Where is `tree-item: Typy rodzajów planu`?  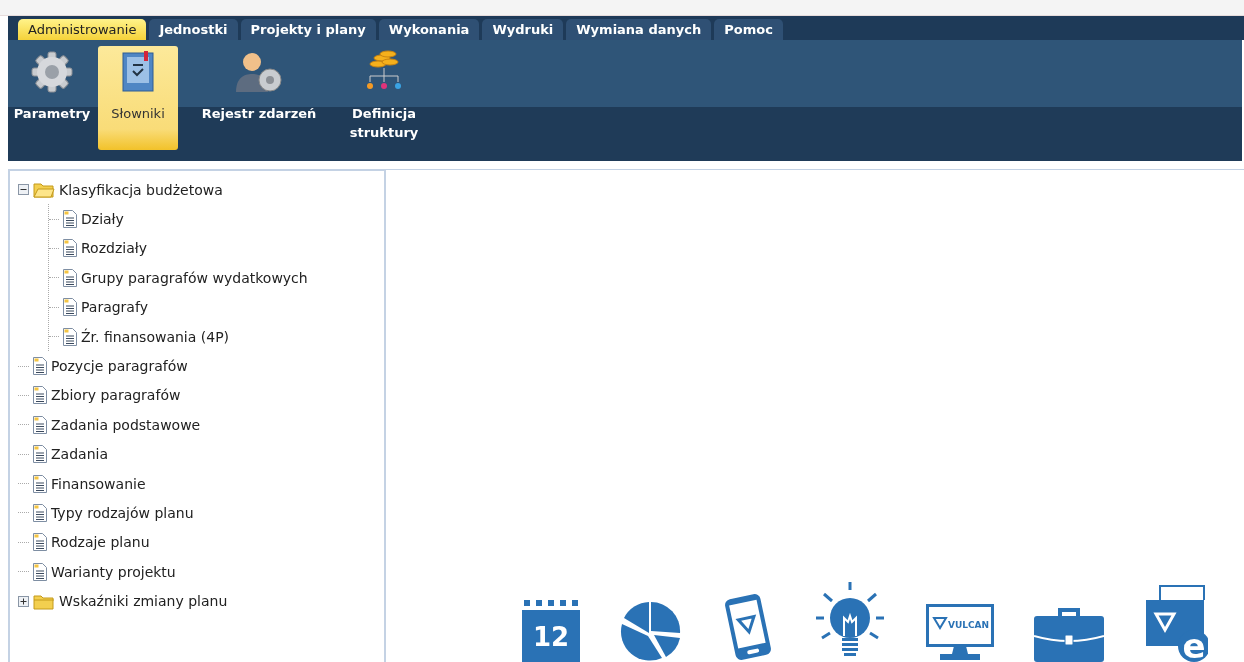
tree-item: Typy rodzajów planu is located at coordinates (122, 513).